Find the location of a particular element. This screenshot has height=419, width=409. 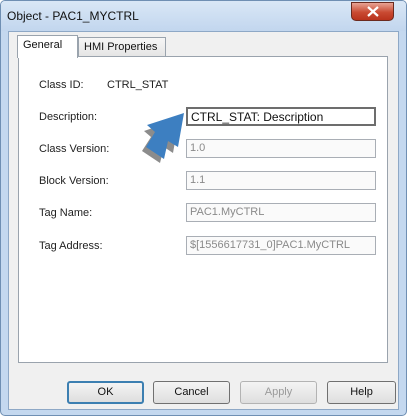

help-button: Help is located at coordinates (361, 392).